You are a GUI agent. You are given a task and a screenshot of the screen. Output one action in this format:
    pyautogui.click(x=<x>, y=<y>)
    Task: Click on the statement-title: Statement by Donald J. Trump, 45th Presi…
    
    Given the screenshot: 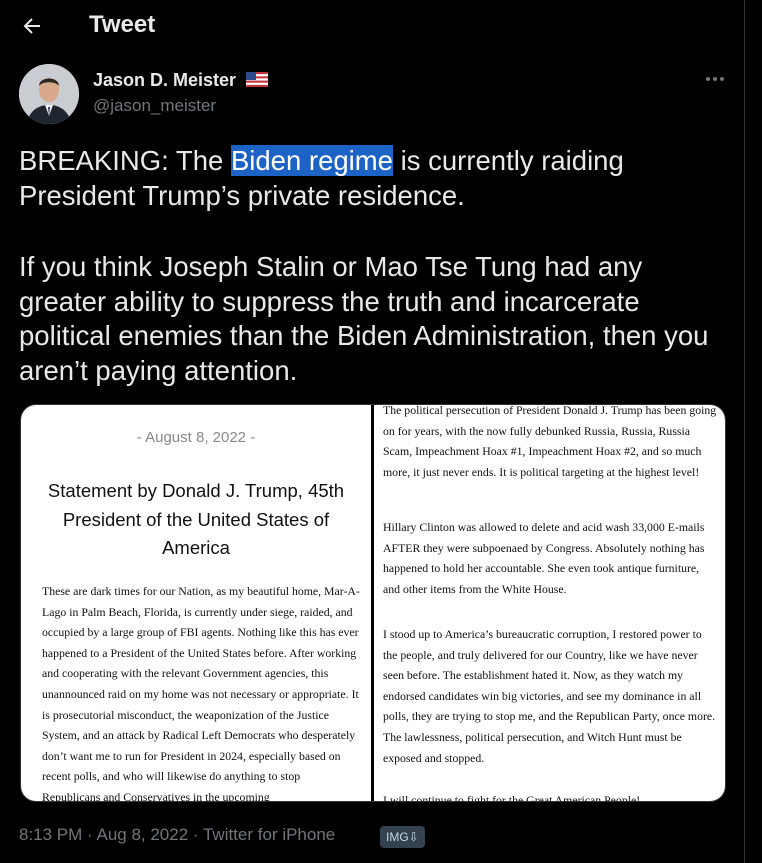 What is the action you would take?
    pyautogui.click(x=196, y=519)
    